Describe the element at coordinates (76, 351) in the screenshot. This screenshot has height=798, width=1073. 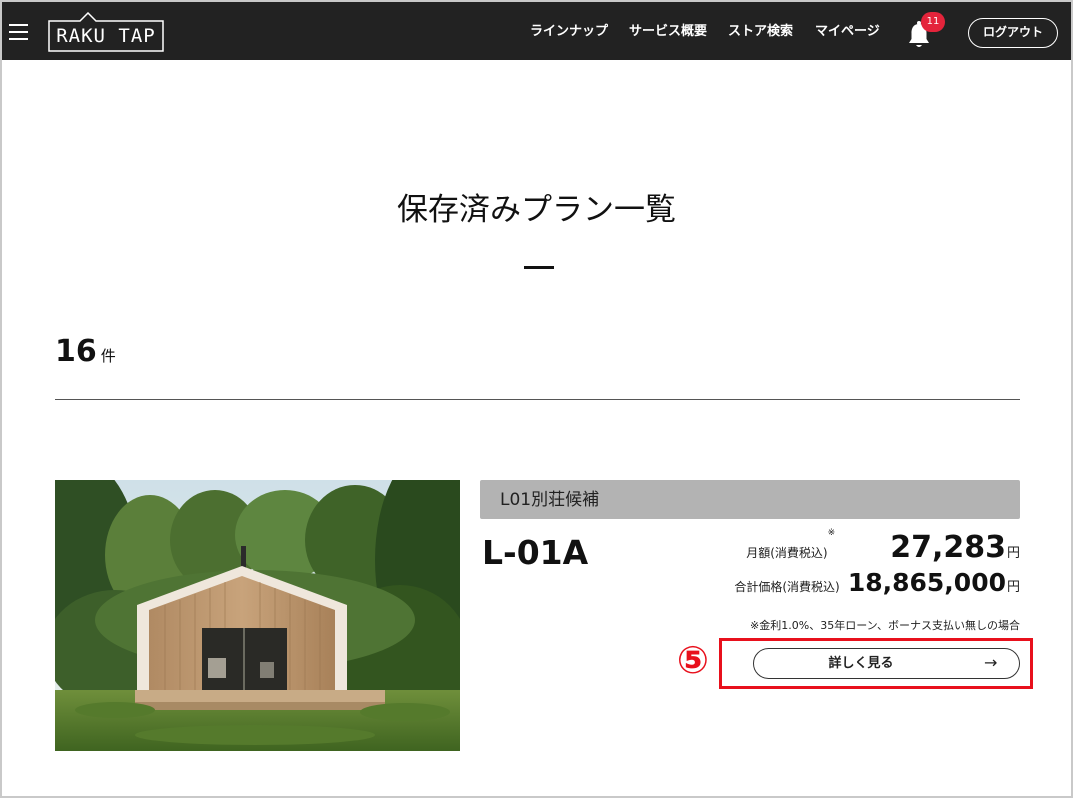
I see `result-count-number: 16` at that location.